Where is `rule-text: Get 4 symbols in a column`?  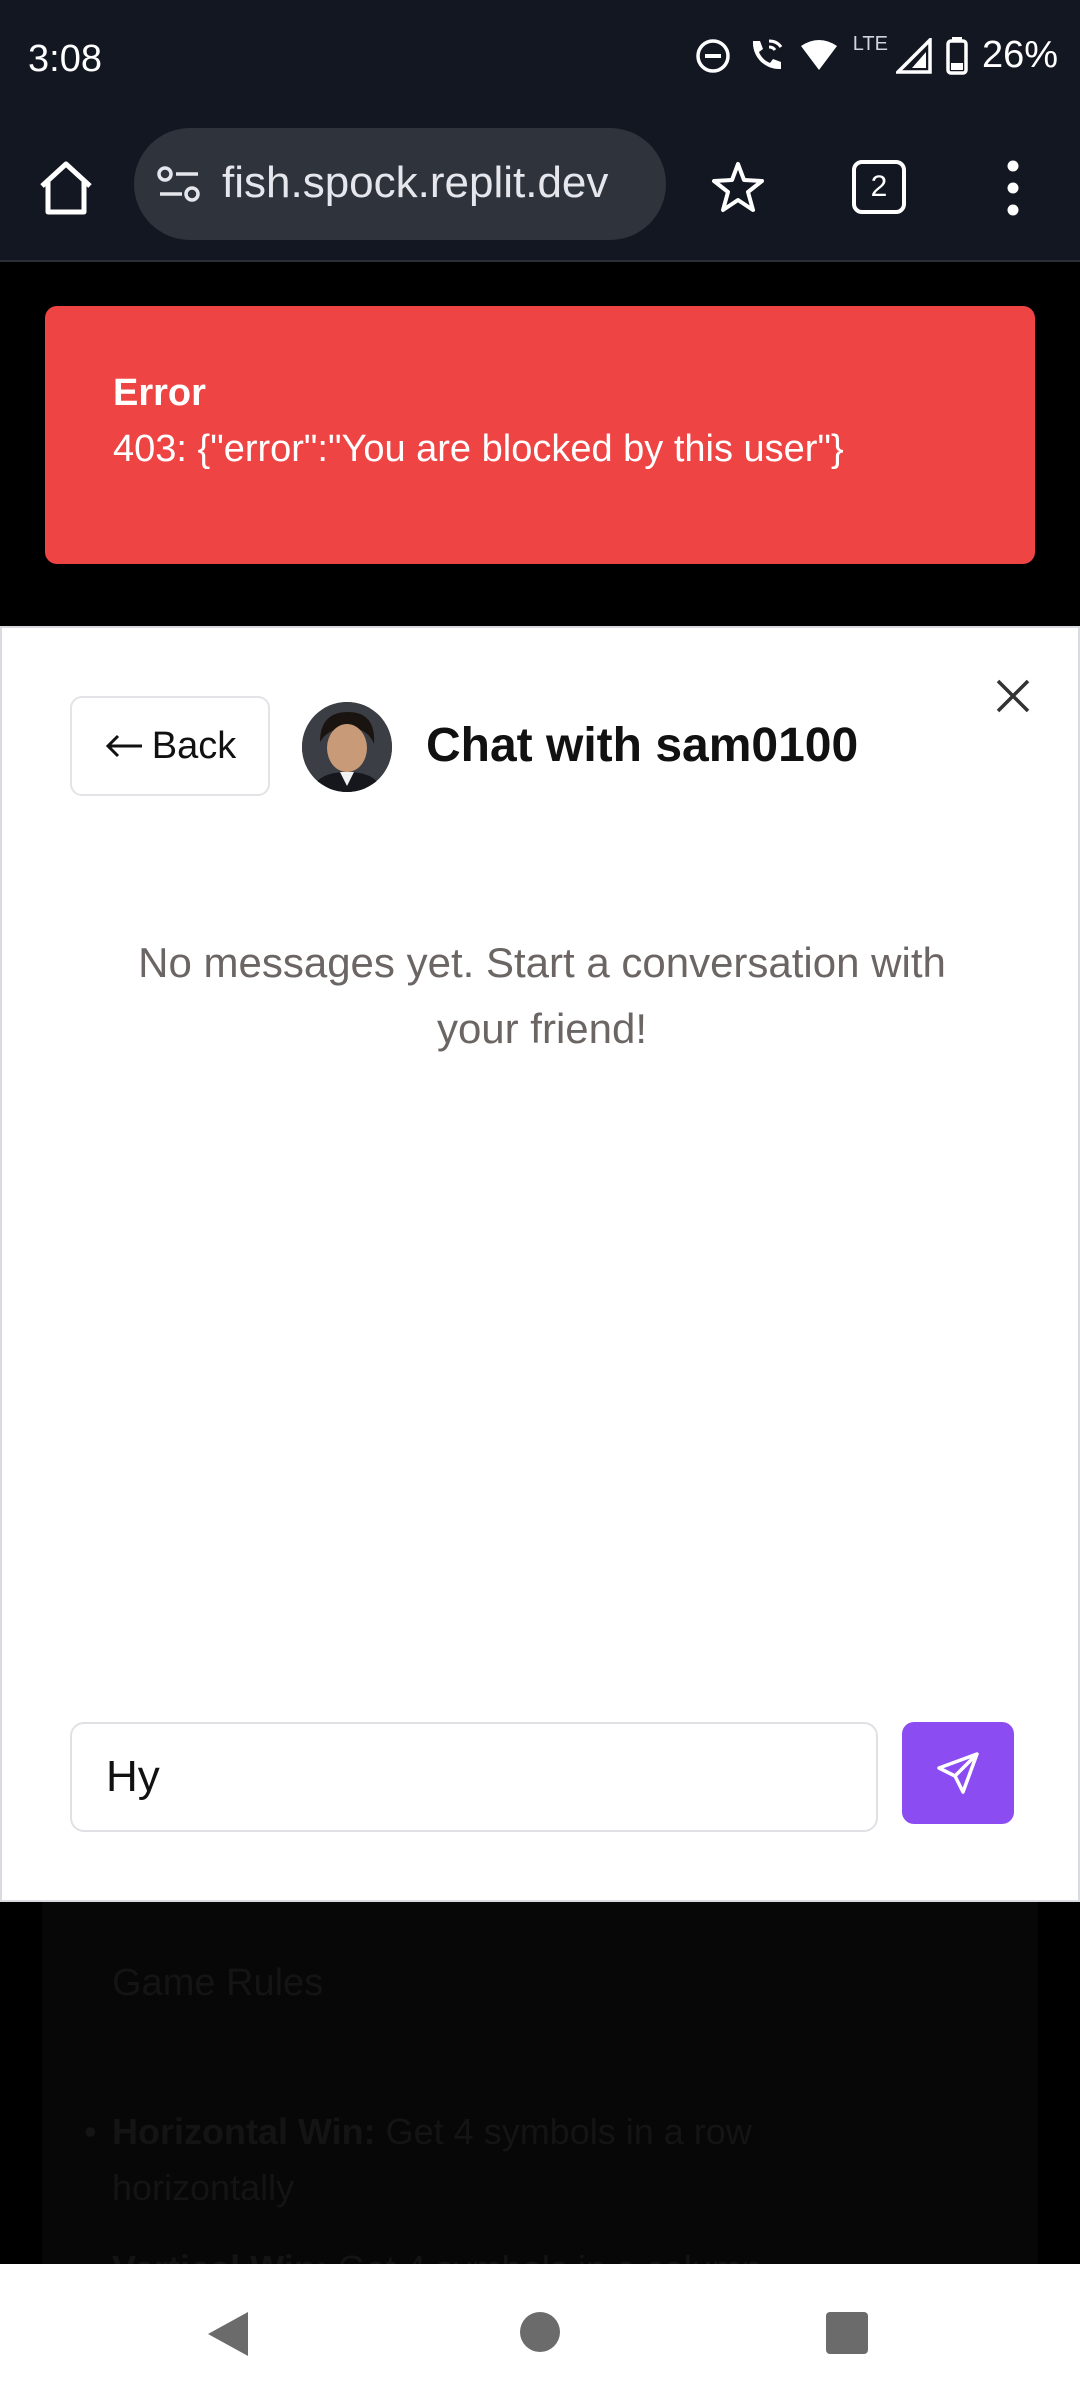
rule-text: Get 4 symbols in a column is located at coordinates (545, 2256).